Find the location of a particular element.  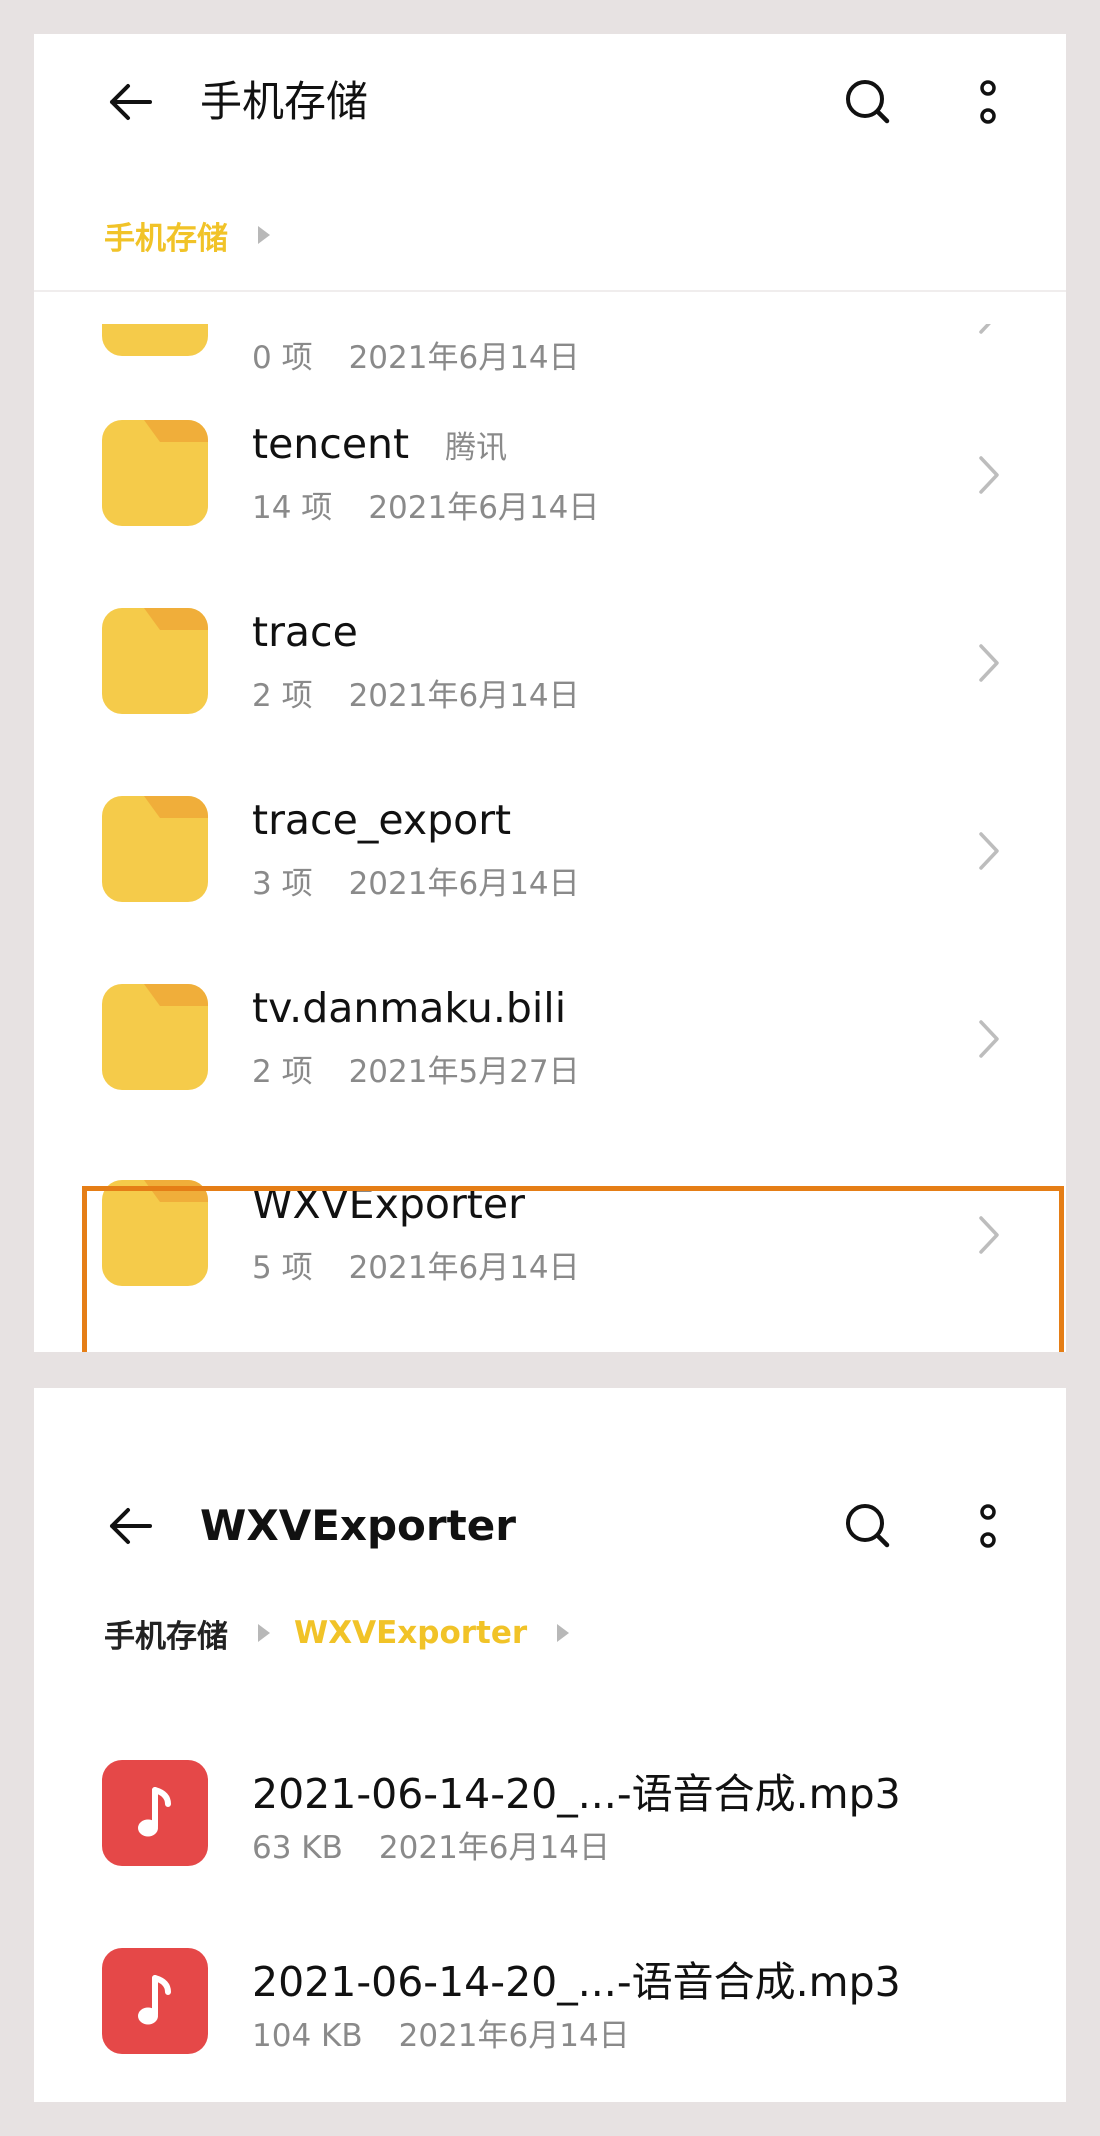

folder-item-tencent: tencent 腾讯 14 项 2021年6月14日 is located at coordinates (550, 514).